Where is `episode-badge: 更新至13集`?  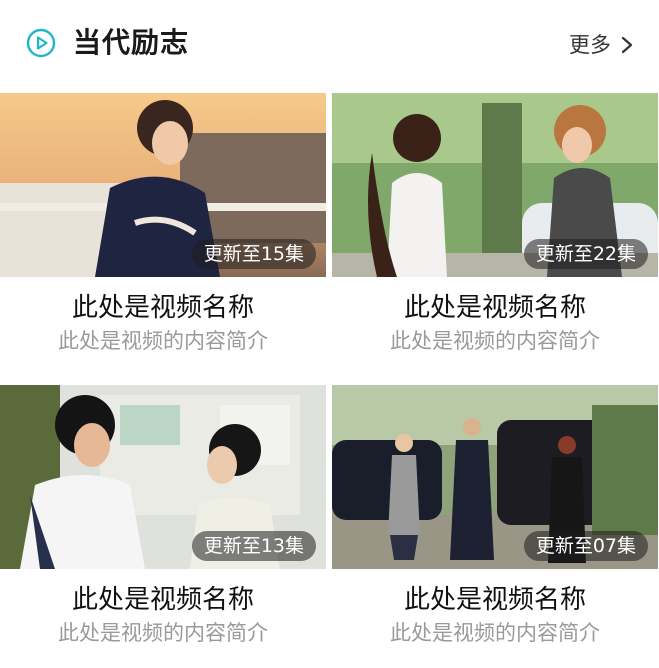
episode-badge: 更新至13集 is located at coordinates (253, 546).